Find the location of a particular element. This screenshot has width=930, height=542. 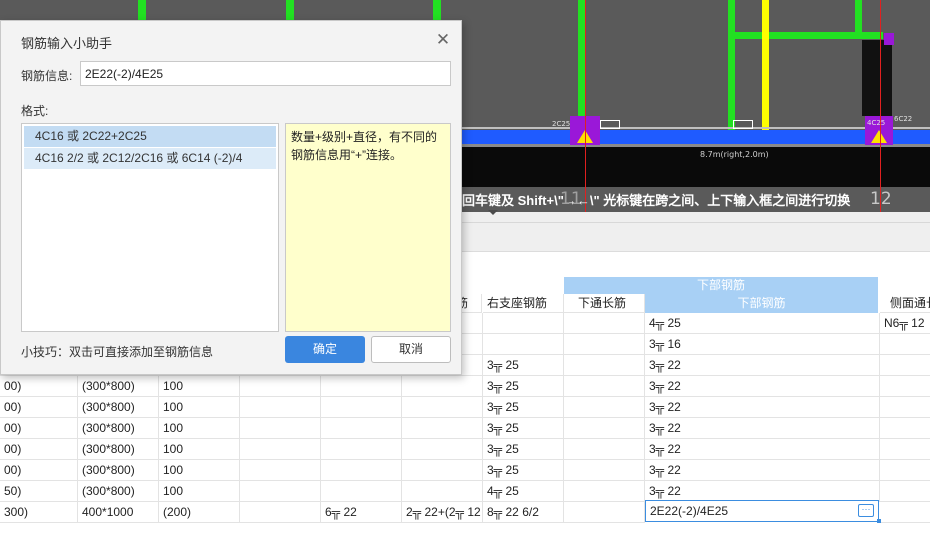

cancel-button: 取消 is located at coordinates (411, 349).